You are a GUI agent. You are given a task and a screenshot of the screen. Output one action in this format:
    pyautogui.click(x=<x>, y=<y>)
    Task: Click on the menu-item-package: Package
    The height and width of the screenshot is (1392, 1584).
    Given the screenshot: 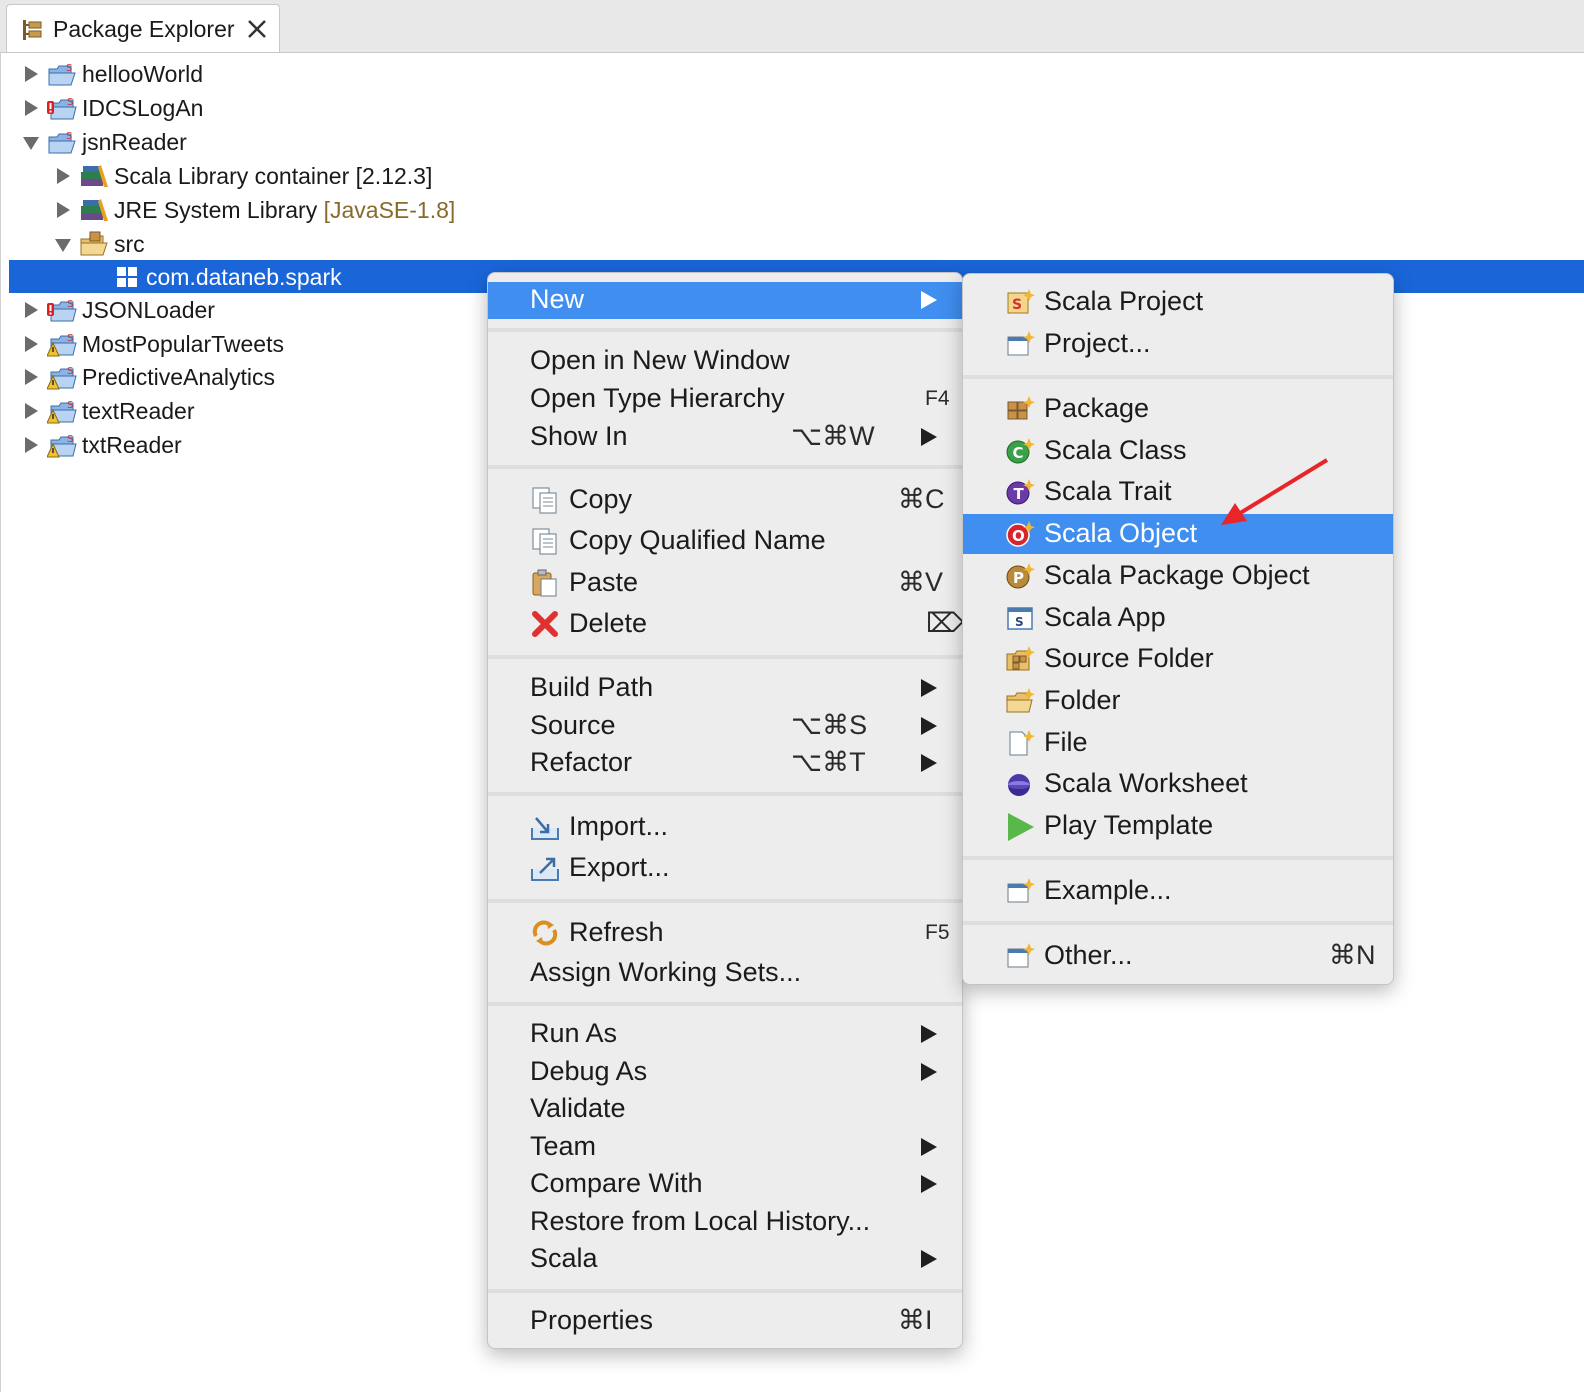 What is the action you would take?
    pyautogui.click(x=1178, y=409)
    